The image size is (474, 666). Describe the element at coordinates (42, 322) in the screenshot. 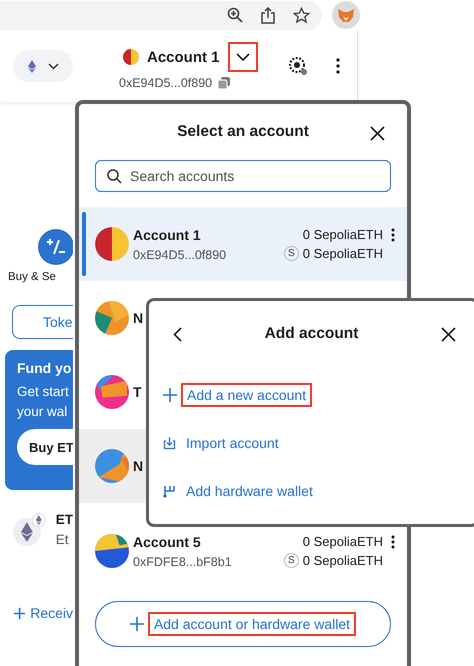

I see `tokens-tab: Toke` at that location.